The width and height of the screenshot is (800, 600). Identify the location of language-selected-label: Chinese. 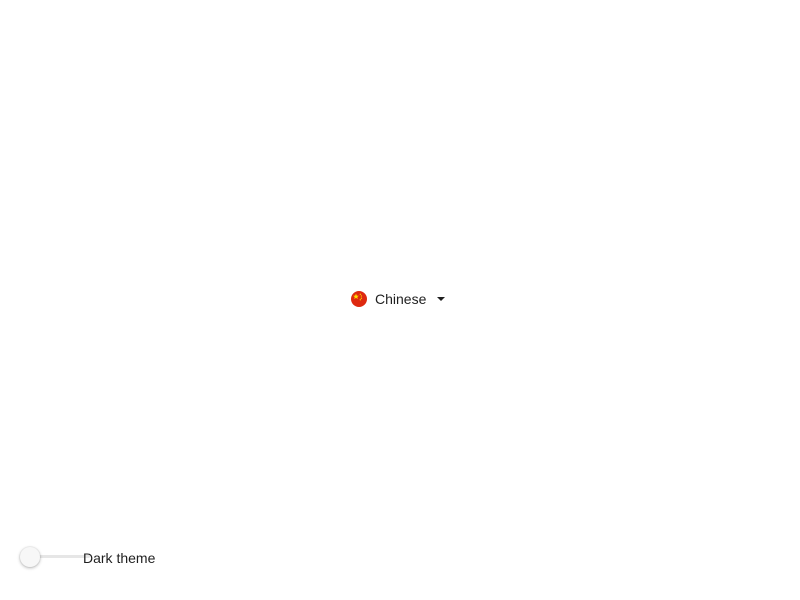
(401, 299).